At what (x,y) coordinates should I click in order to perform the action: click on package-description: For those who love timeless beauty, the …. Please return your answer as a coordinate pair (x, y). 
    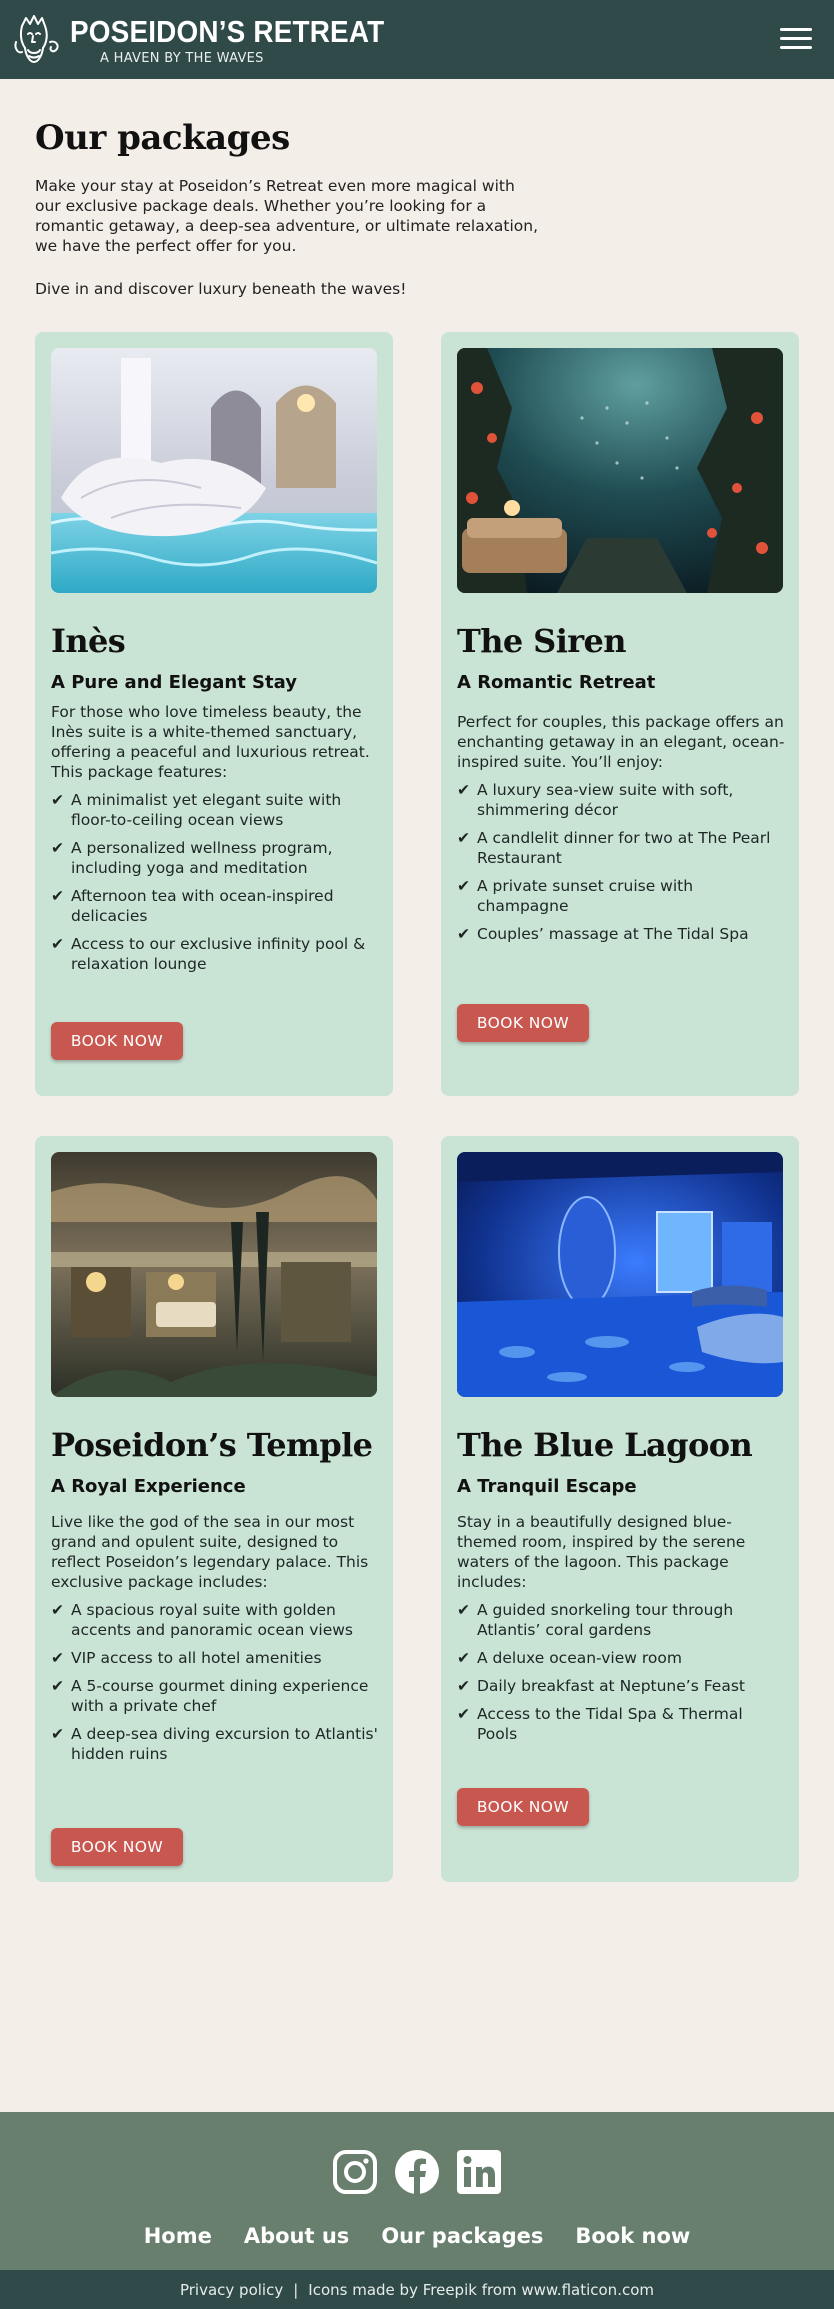
    Looking at the image, I should click on (210, 742).